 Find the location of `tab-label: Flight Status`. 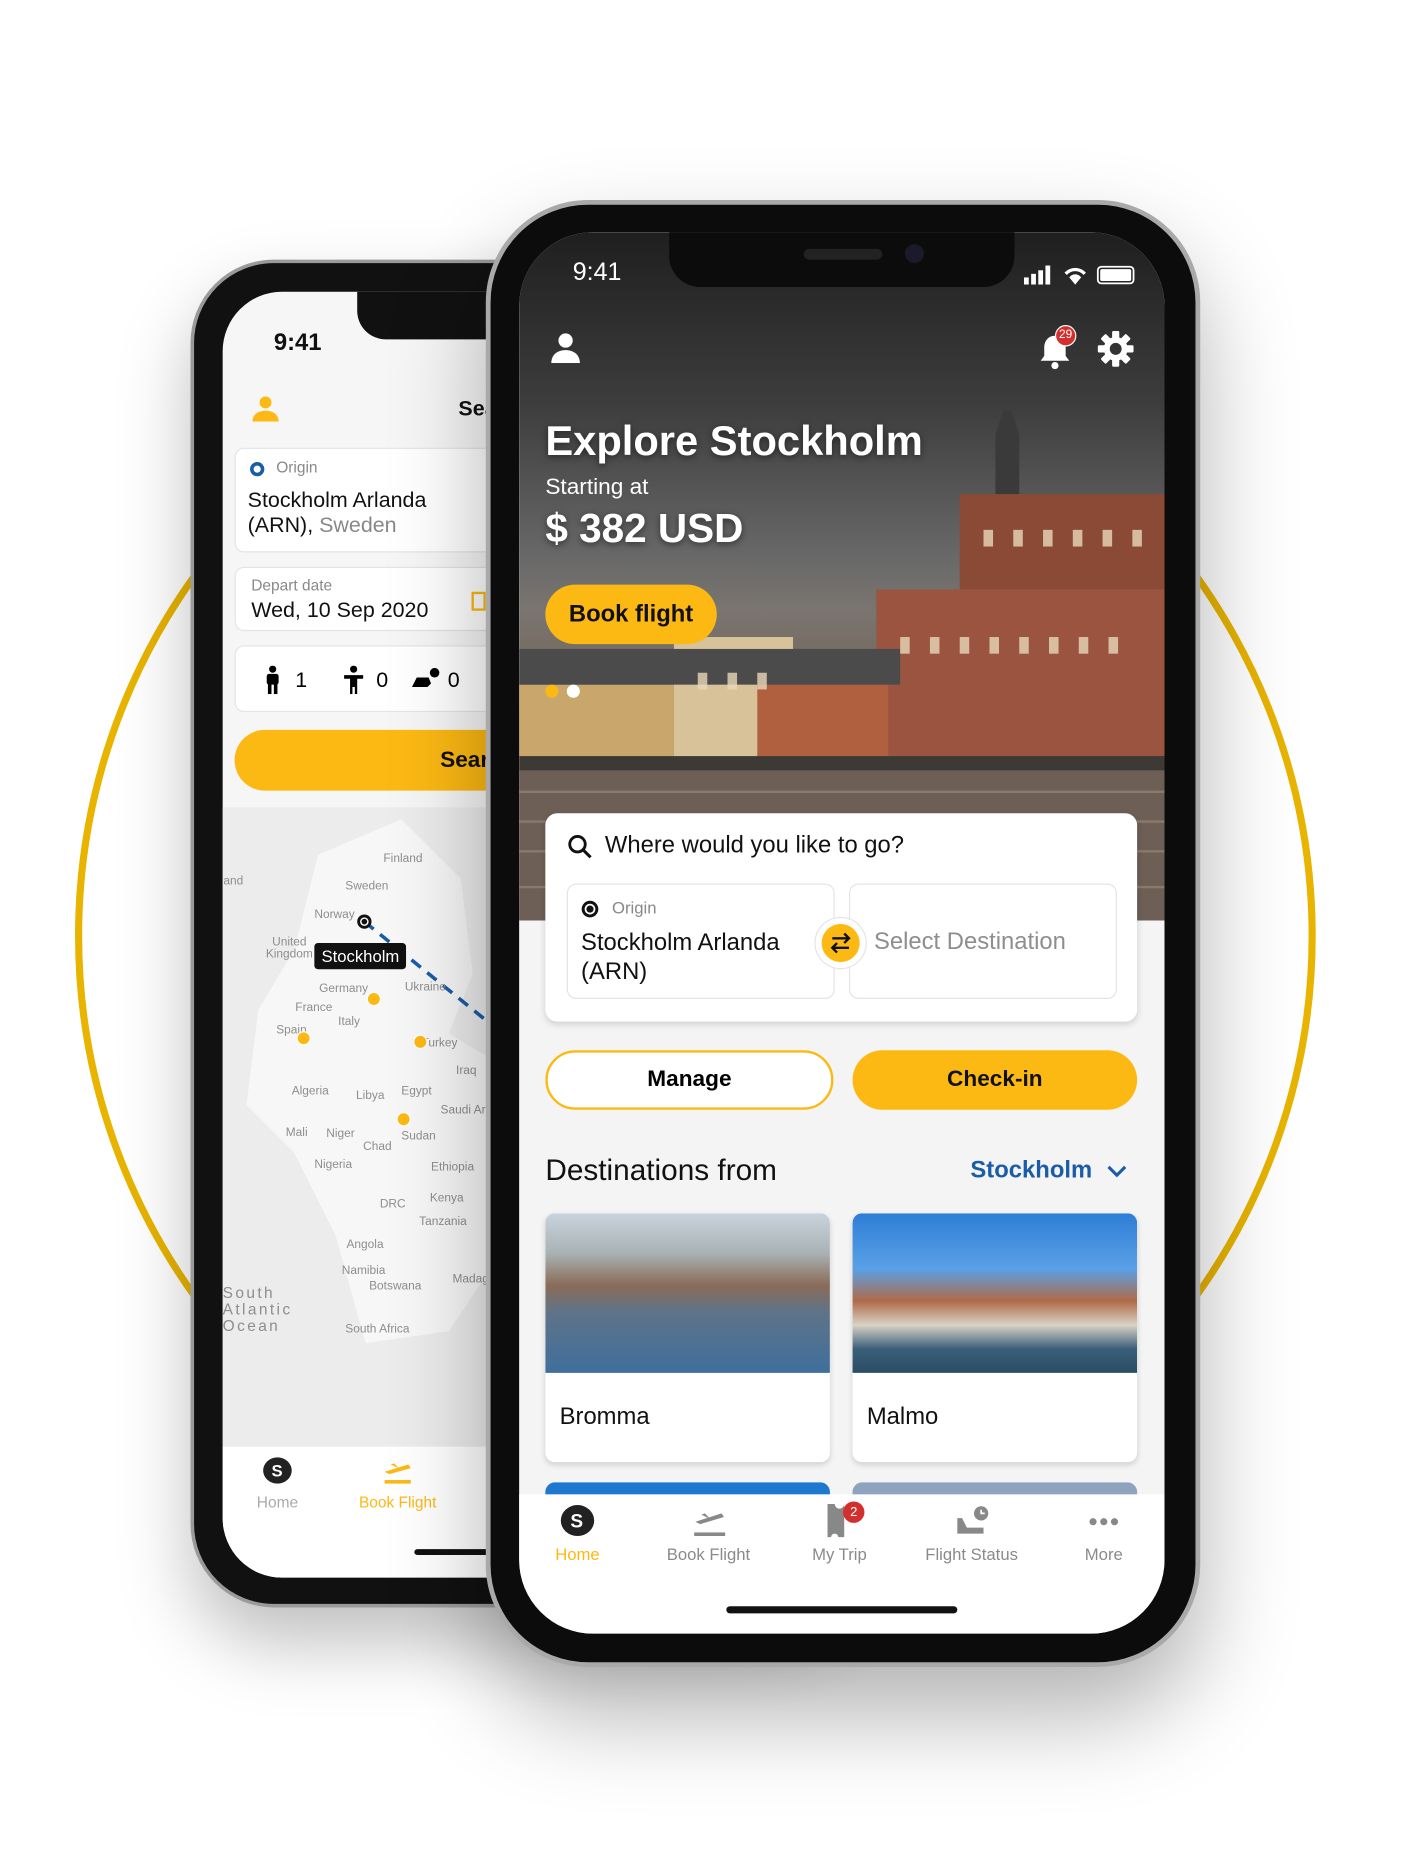

tab-label: Flight Status is located at coordinates (971, 1554).